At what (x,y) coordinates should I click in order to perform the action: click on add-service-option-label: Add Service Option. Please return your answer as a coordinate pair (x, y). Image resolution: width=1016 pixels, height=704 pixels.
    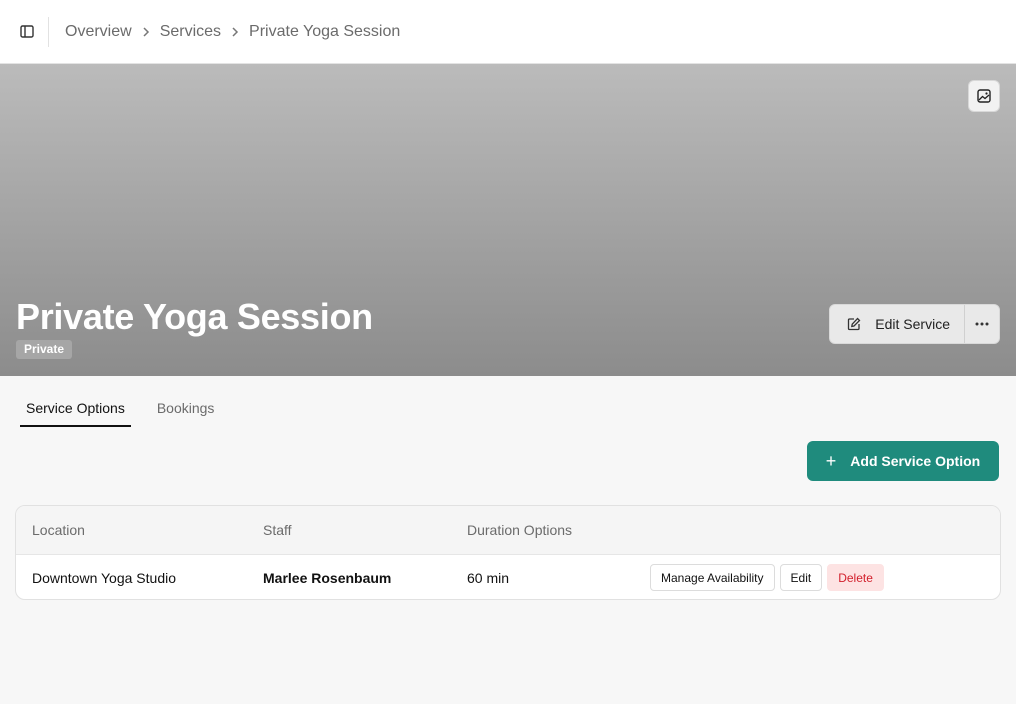
    Looking at the image, I should click on (915, 461).